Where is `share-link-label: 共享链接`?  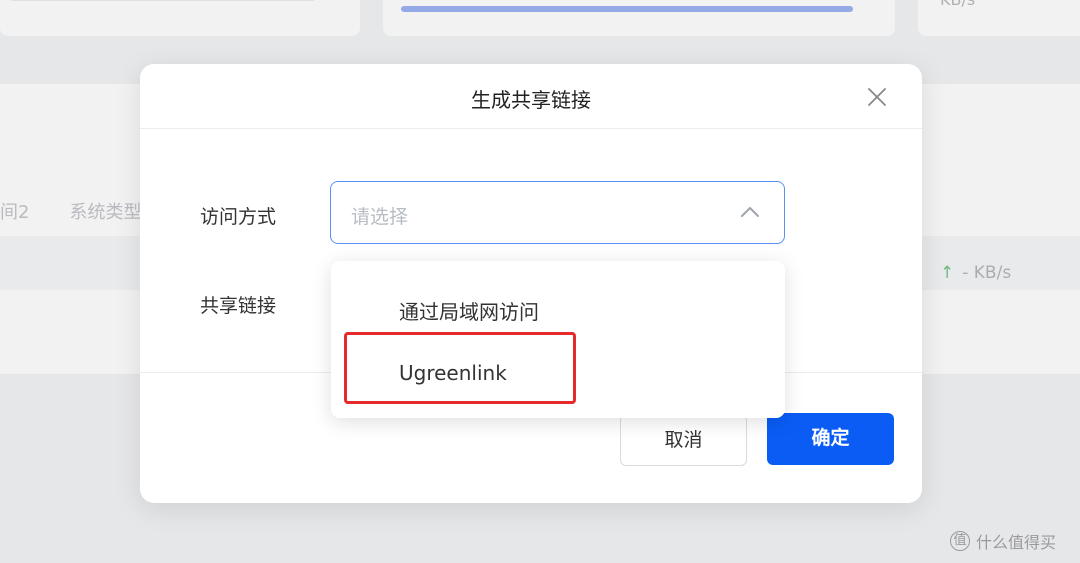 share-link-label: 共享链接 is located at coordinates (238, 306).